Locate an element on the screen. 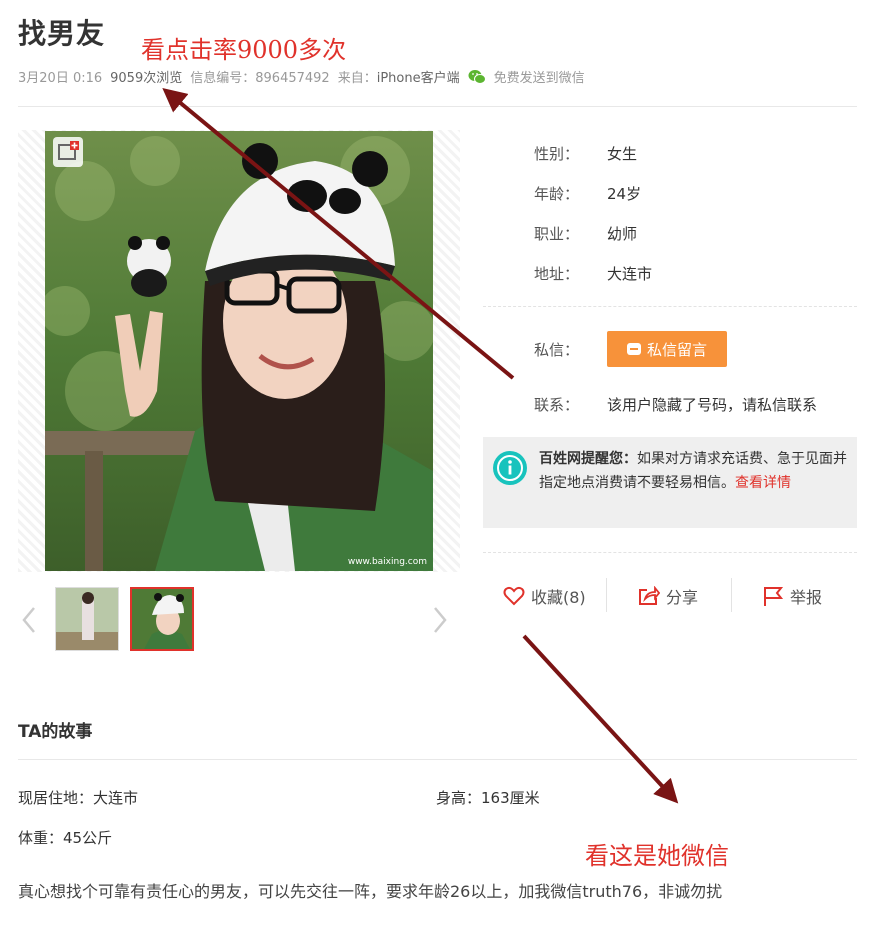 The image size is (872, 936). arrow-to-wechat is located at coordinates (600, 719).